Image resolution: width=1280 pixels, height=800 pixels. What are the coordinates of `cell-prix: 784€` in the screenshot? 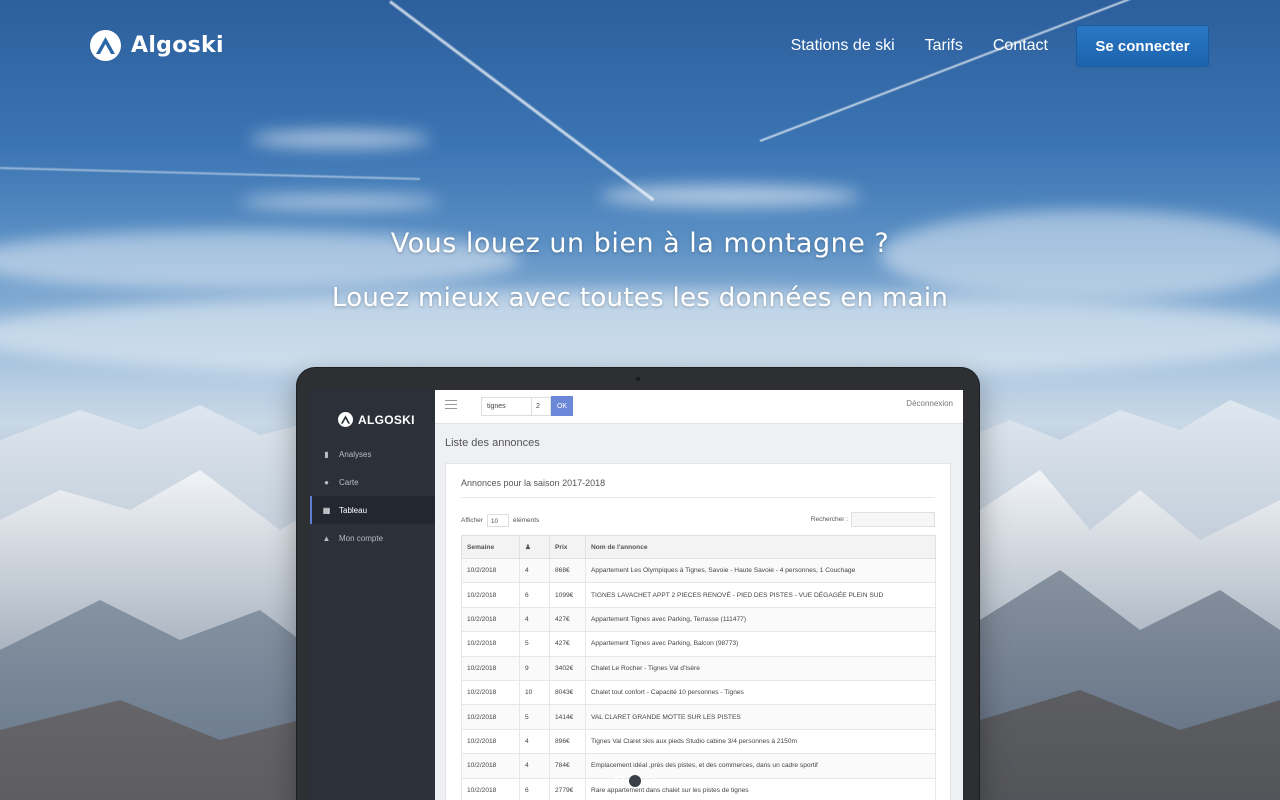 It's located at (567, 766).